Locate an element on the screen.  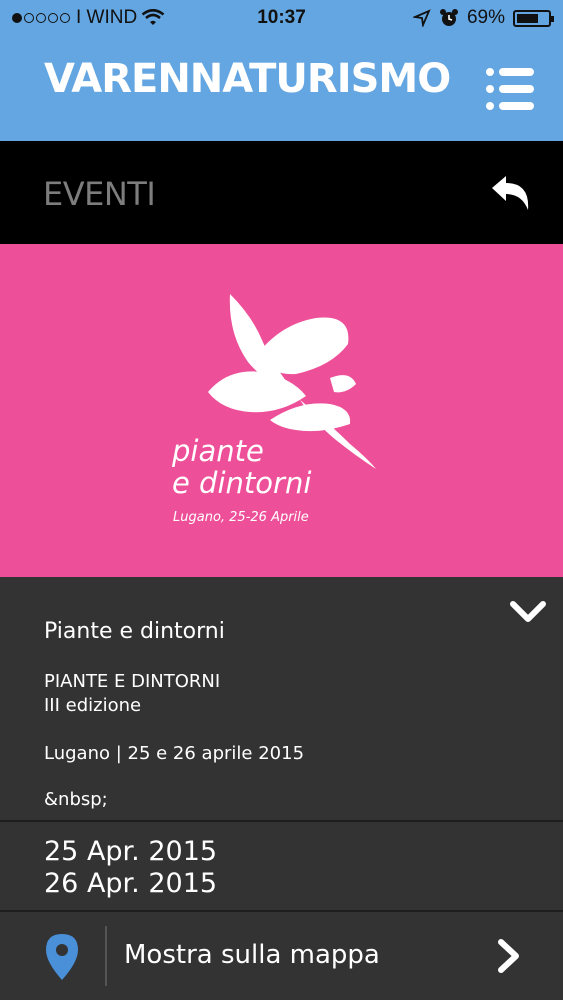
brand-logo: VARENNATURISMO is located at coordinates (247, 79).